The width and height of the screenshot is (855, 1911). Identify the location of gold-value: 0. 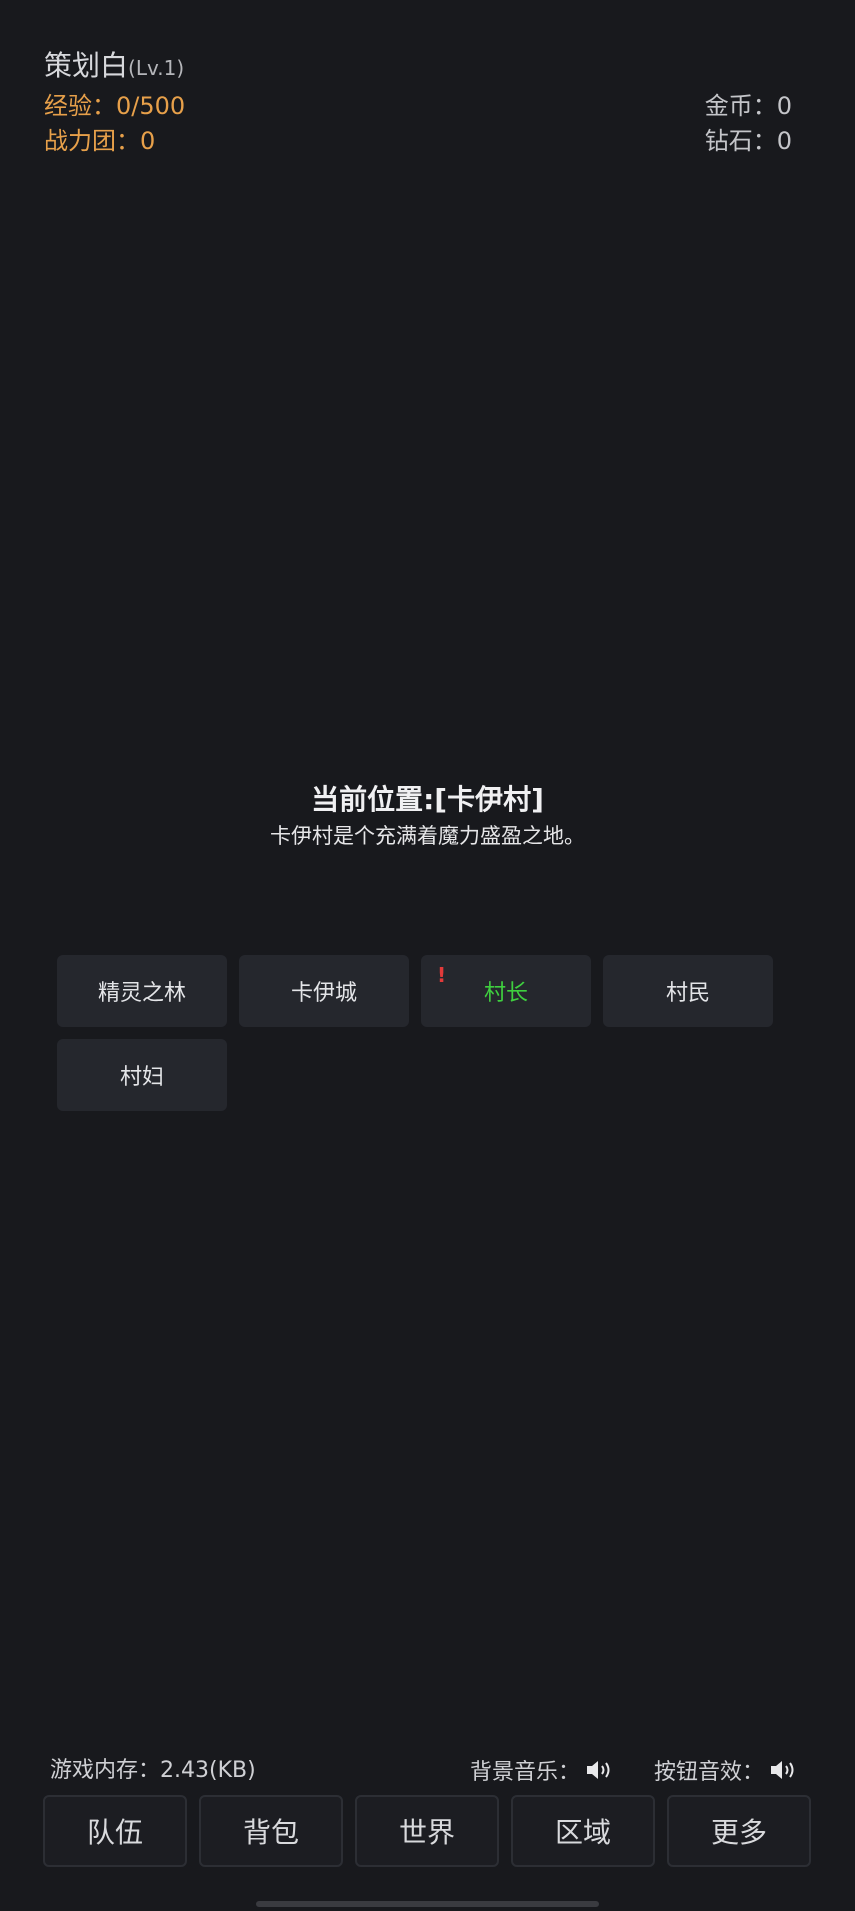
(784, 106).